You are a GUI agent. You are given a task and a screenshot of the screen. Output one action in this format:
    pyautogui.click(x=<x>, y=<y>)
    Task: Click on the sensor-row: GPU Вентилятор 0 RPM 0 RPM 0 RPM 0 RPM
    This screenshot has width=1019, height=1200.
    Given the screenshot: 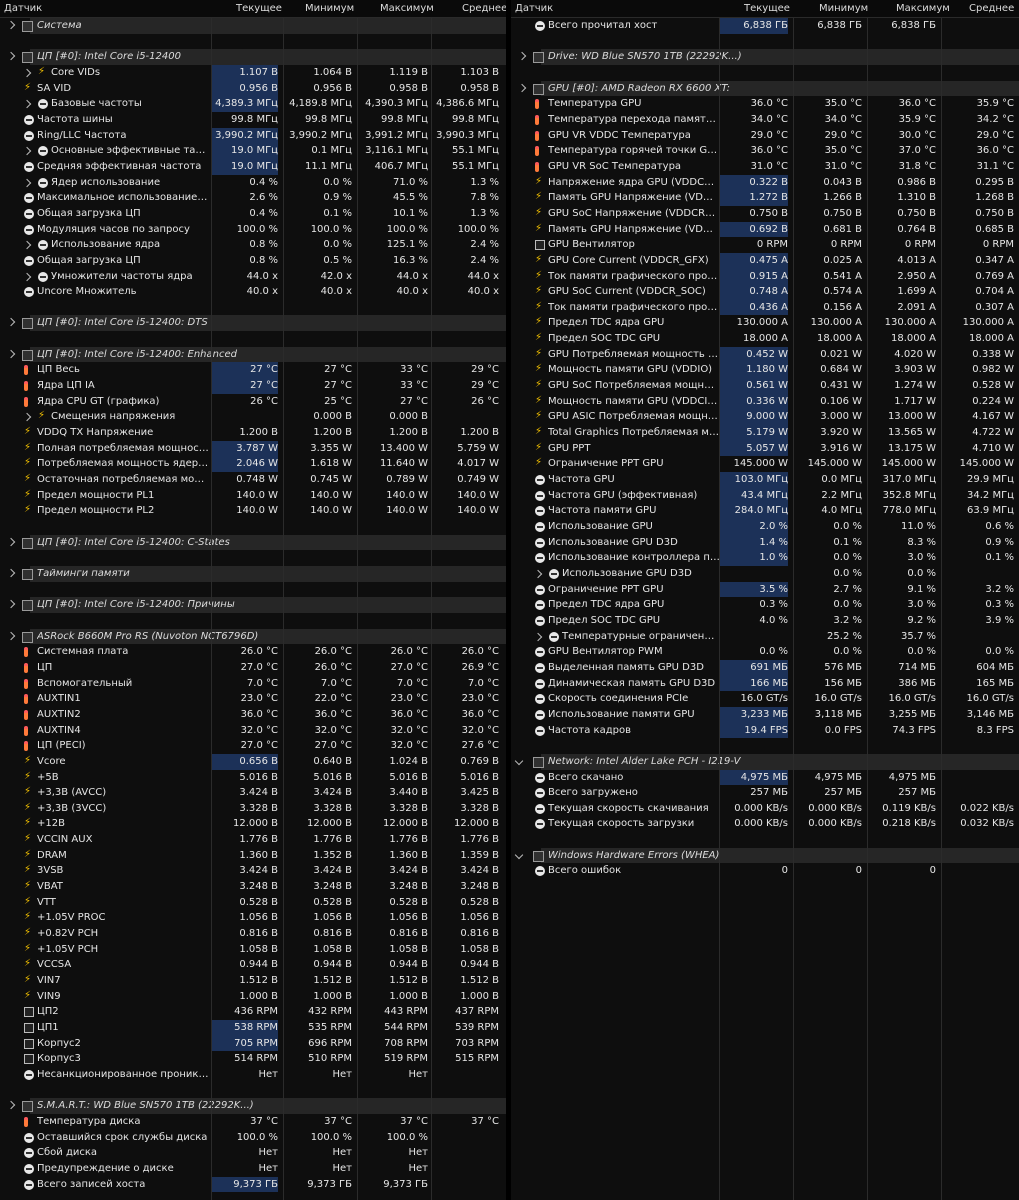 What is the action you would take?
    pyautogui.click(x=765, y=245)
    